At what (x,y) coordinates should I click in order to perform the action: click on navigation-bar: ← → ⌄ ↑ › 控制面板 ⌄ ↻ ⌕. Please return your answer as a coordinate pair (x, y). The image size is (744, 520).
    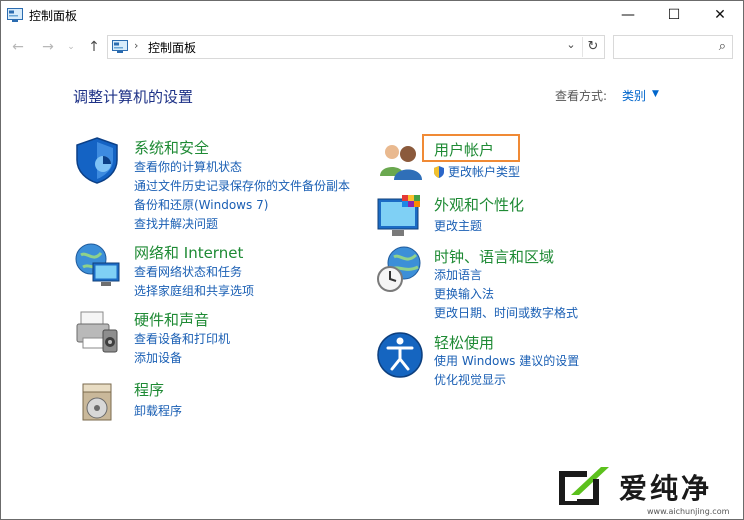
    Looking at the image, I should click on (372, 47).